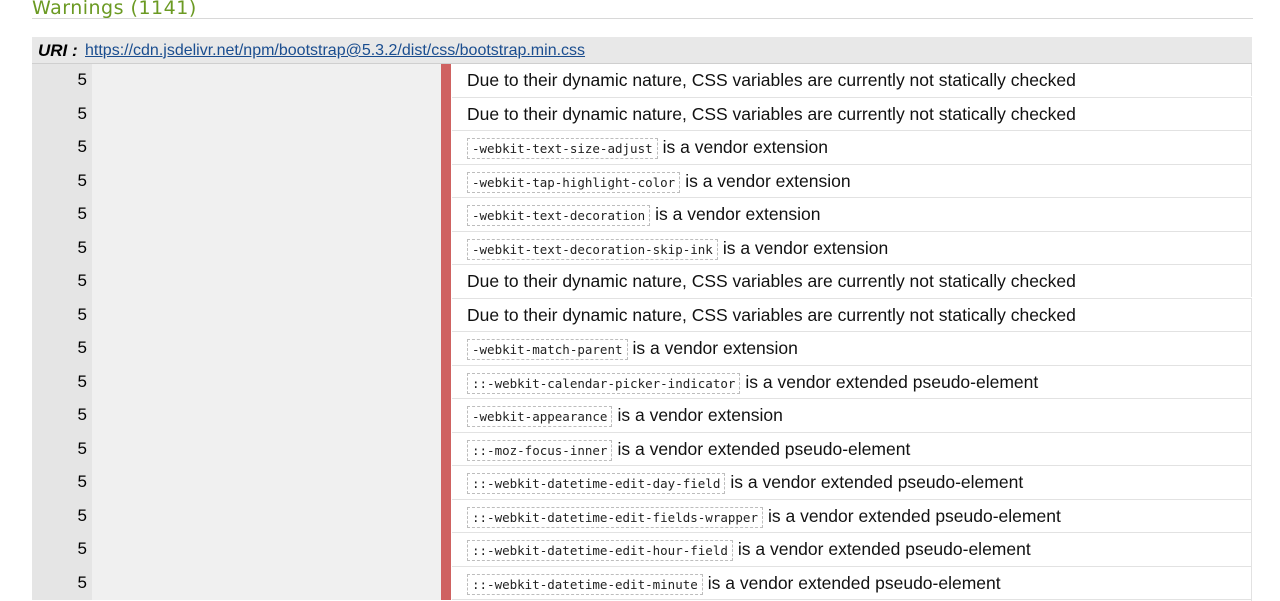 The width and height of the screenshot is (1280, 601). I want to click on property-code: -webkit-match-parent, so click(547, 349).